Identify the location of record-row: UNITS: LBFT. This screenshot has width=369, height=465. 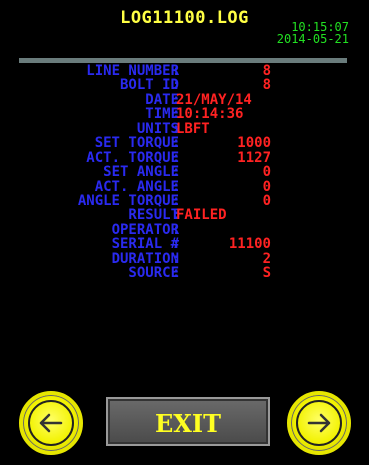
(184, 128).